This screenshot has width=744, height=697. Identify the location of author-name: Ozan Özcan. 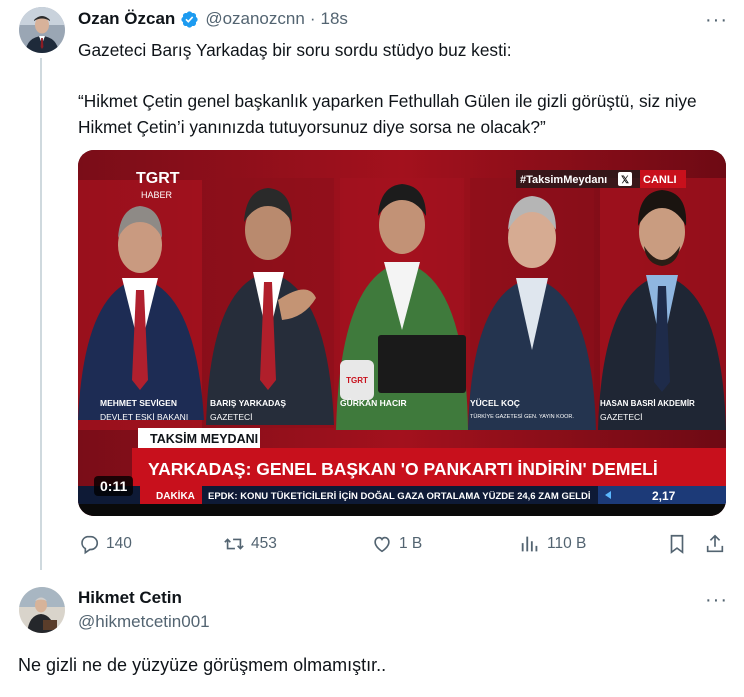
(126, 19).